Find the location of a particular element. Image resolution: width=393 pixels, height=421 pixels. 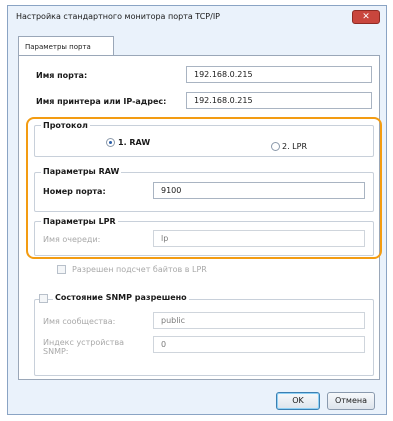

snmp-device-index-input: 0 is located at coordinates (259, 344).